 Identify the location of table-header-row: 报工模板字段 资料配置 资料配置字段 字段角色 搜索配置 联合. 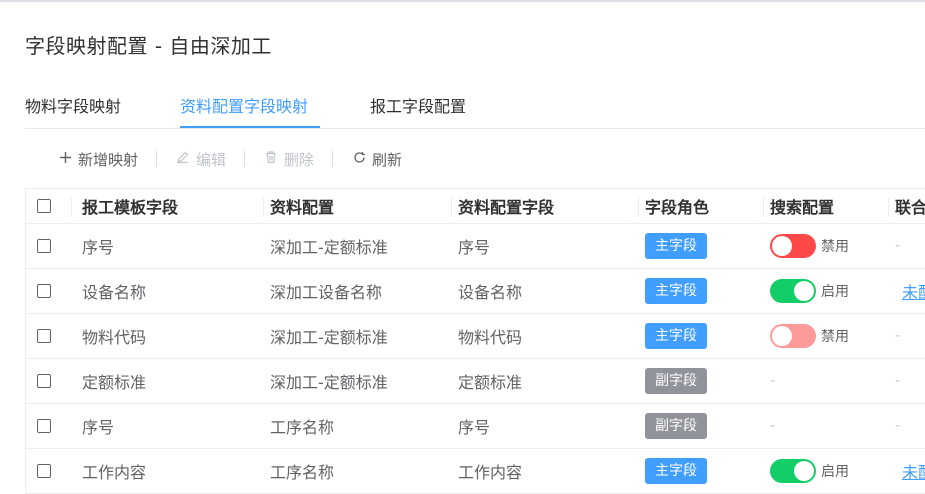
(475, 206).